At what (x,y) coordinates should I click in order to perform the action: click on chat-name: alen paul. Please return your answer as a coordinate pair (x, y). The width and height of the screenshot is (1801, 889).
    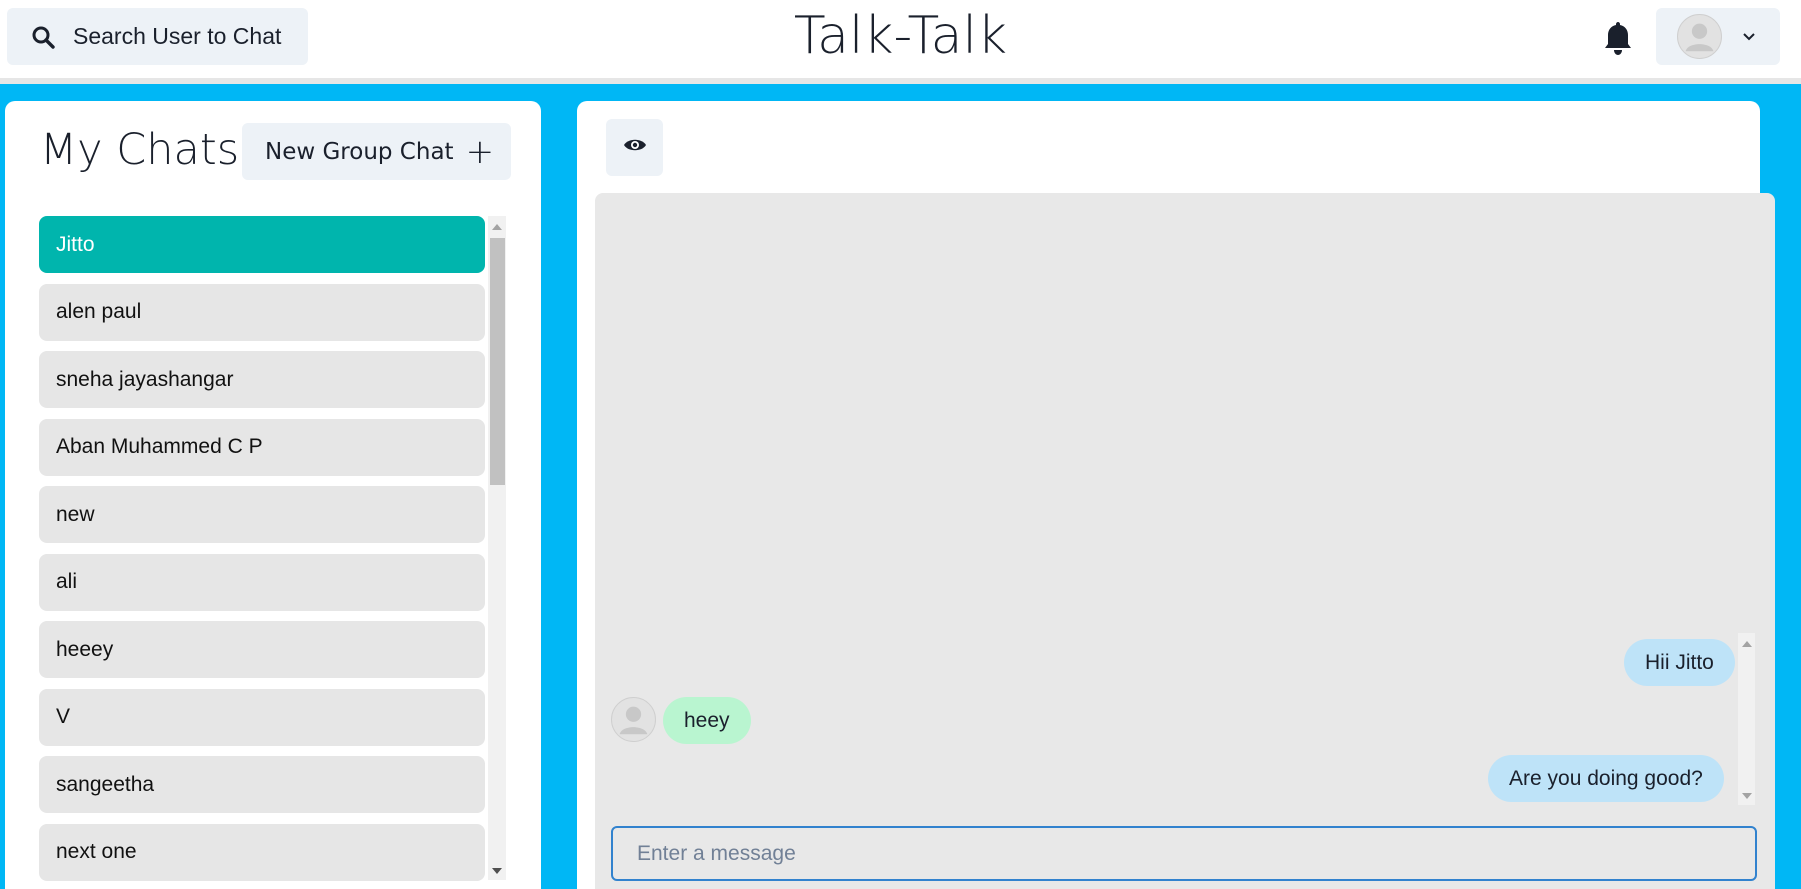
    Looking at the image, I should click on (99, 311).